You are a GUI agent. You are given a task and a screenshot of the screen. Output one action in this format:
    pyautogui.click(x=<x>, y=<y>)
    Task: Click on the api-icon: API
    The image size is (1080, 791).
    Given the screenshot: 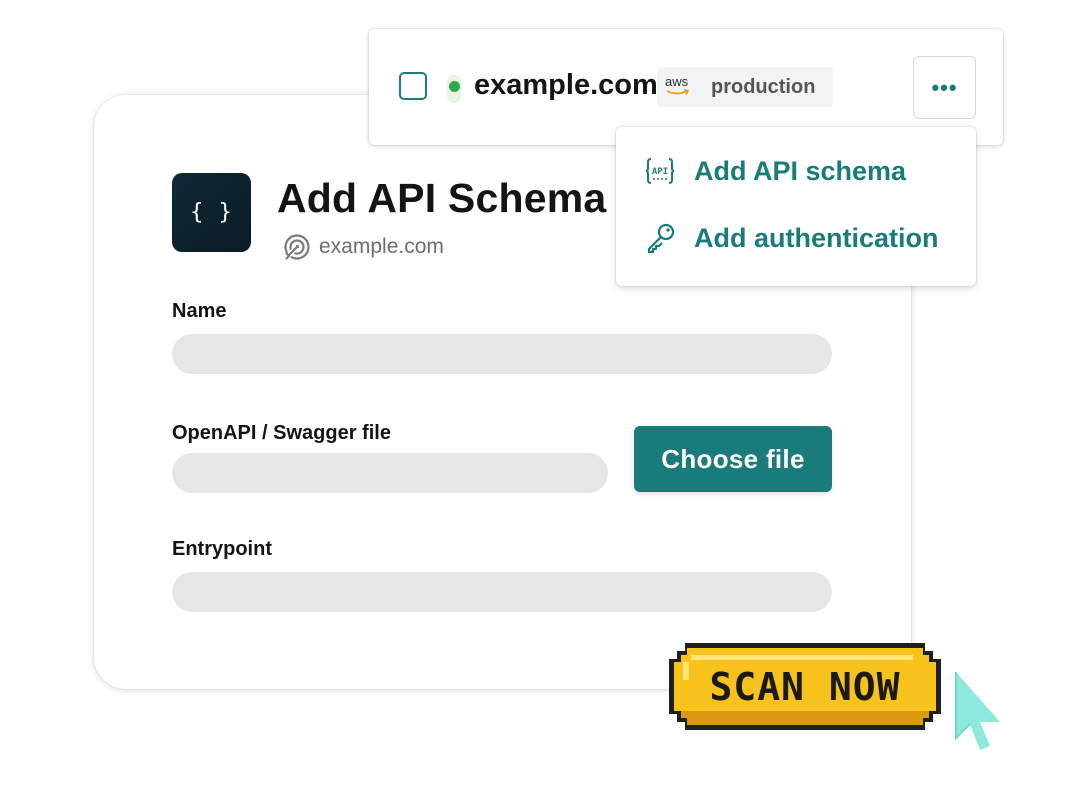 What is the action you would take?
    pyautogui.click(x=660, y=171)
    